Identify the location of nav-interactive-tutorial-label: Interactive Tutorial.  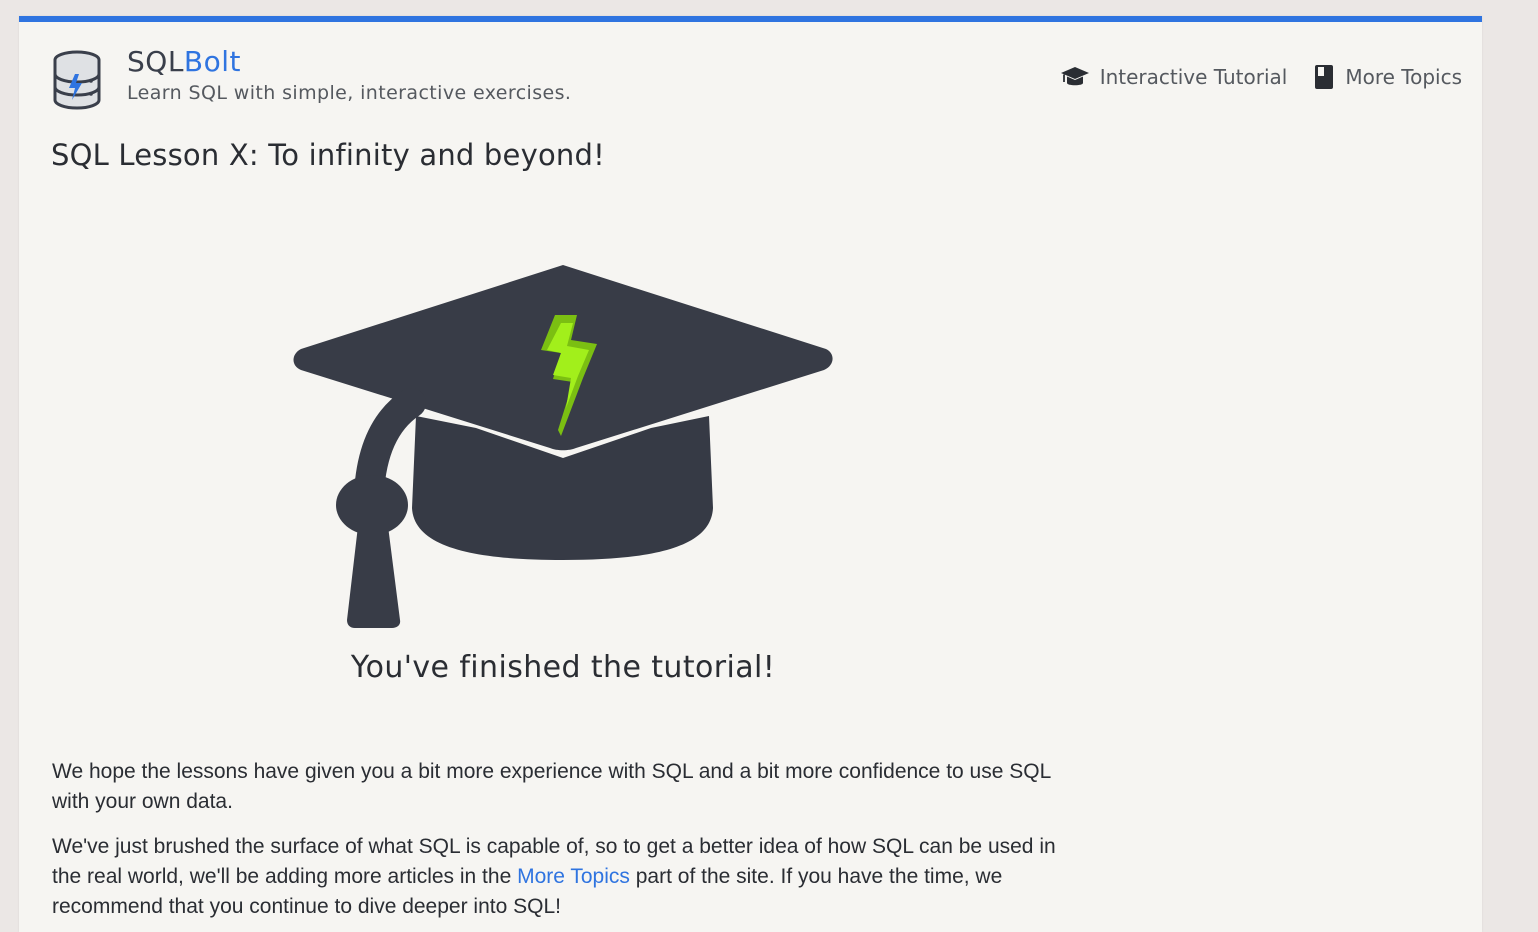
(1193, 77).